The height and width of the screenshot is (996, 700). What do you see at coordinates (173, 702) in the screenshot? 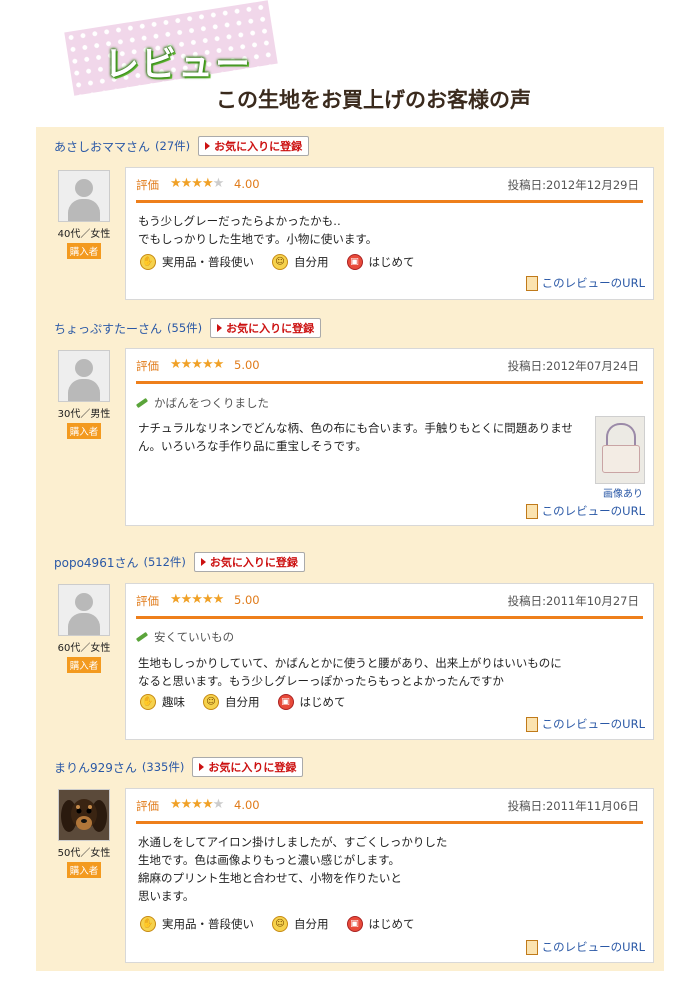
I see `tag-purpose: 趣味` at bounding box center [173, 702].